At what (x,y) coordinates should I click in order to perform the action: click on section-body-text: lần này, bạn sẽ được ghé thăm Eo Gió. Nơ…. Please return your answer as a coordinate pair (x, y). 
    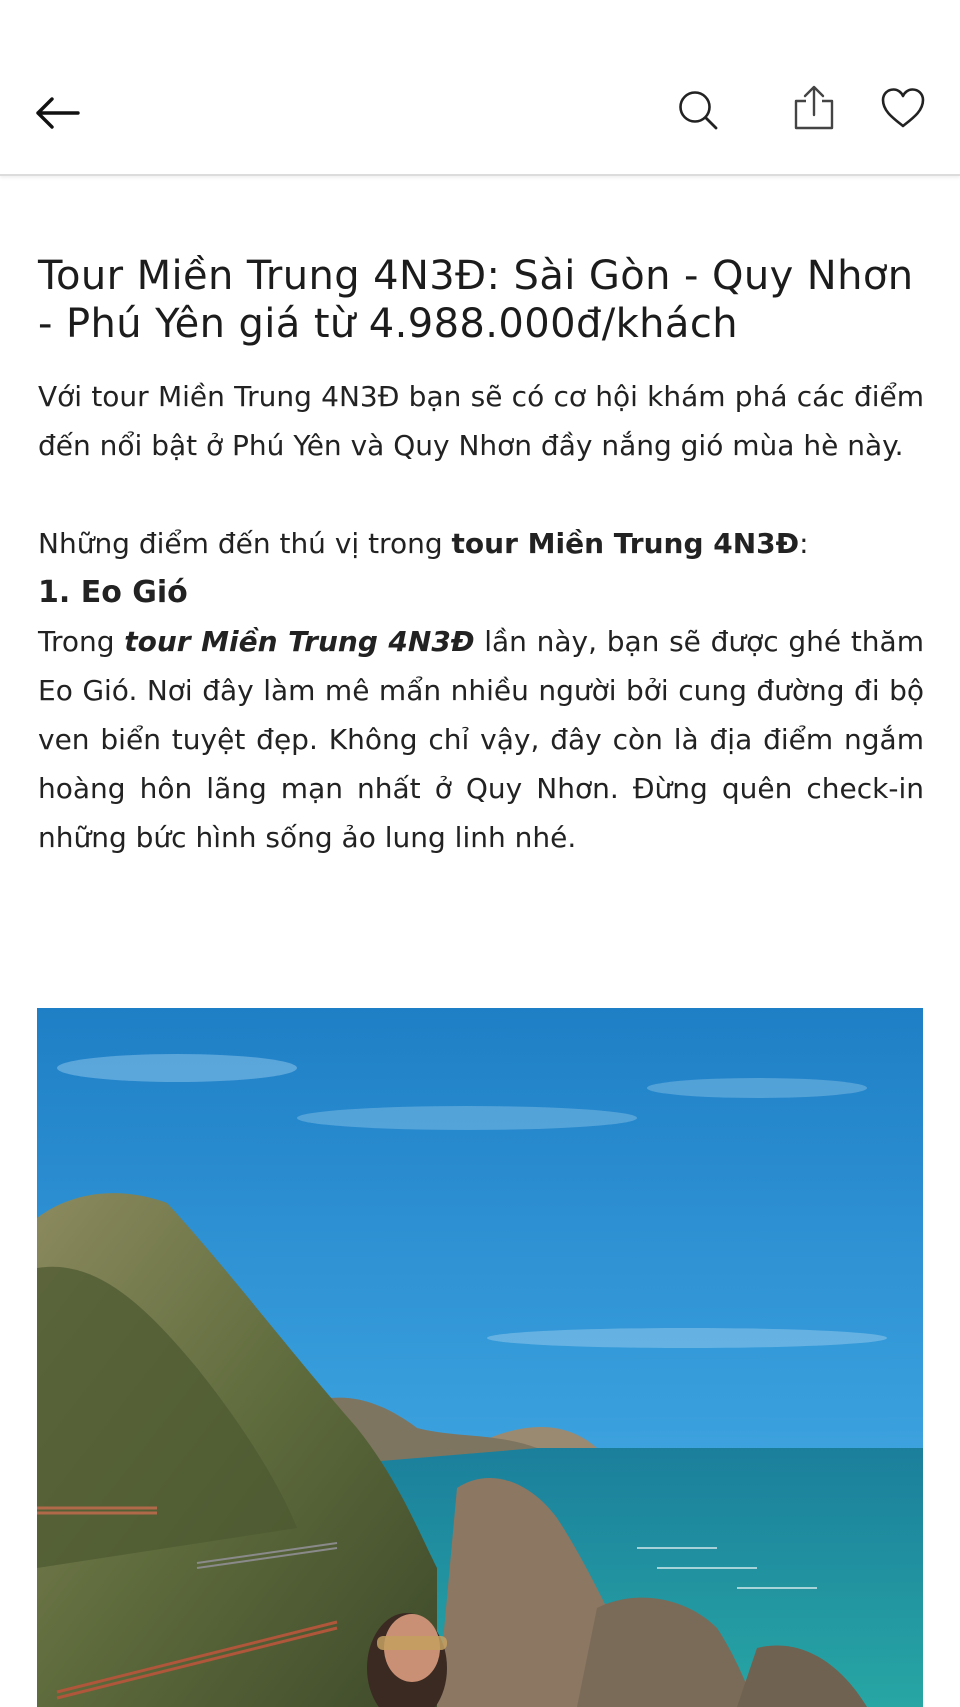
    Looking at the image, I should click on (481, 739).